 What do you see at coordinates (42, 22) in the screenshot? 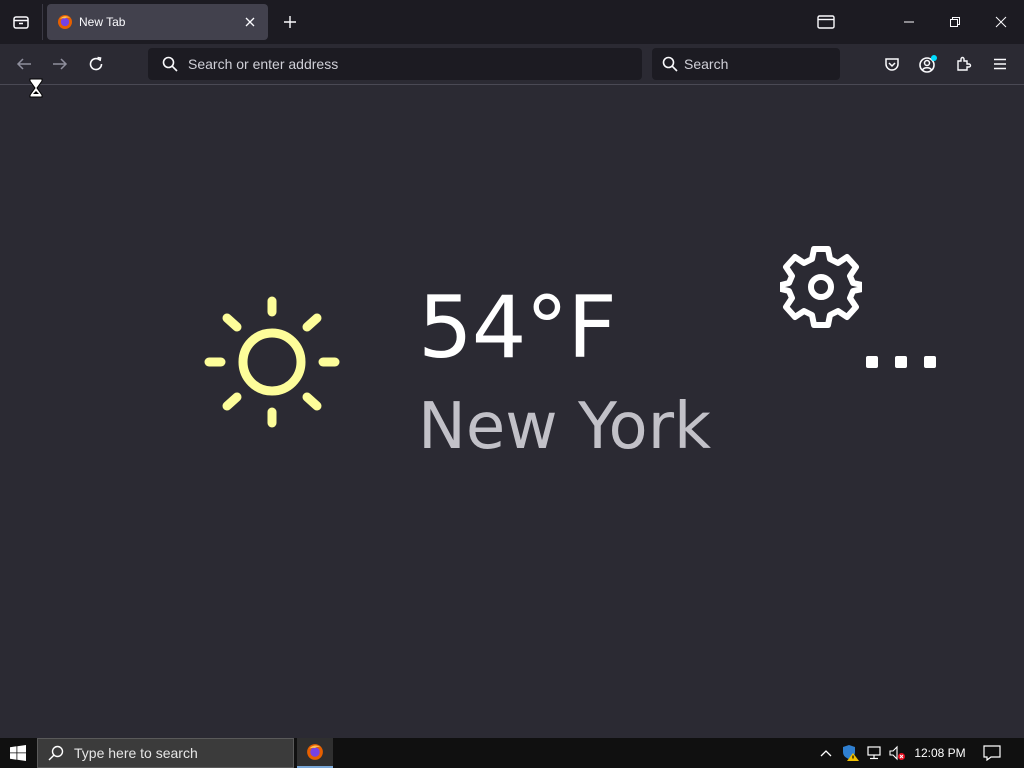
I see `tab-separator` at bounding box center [42, 22].